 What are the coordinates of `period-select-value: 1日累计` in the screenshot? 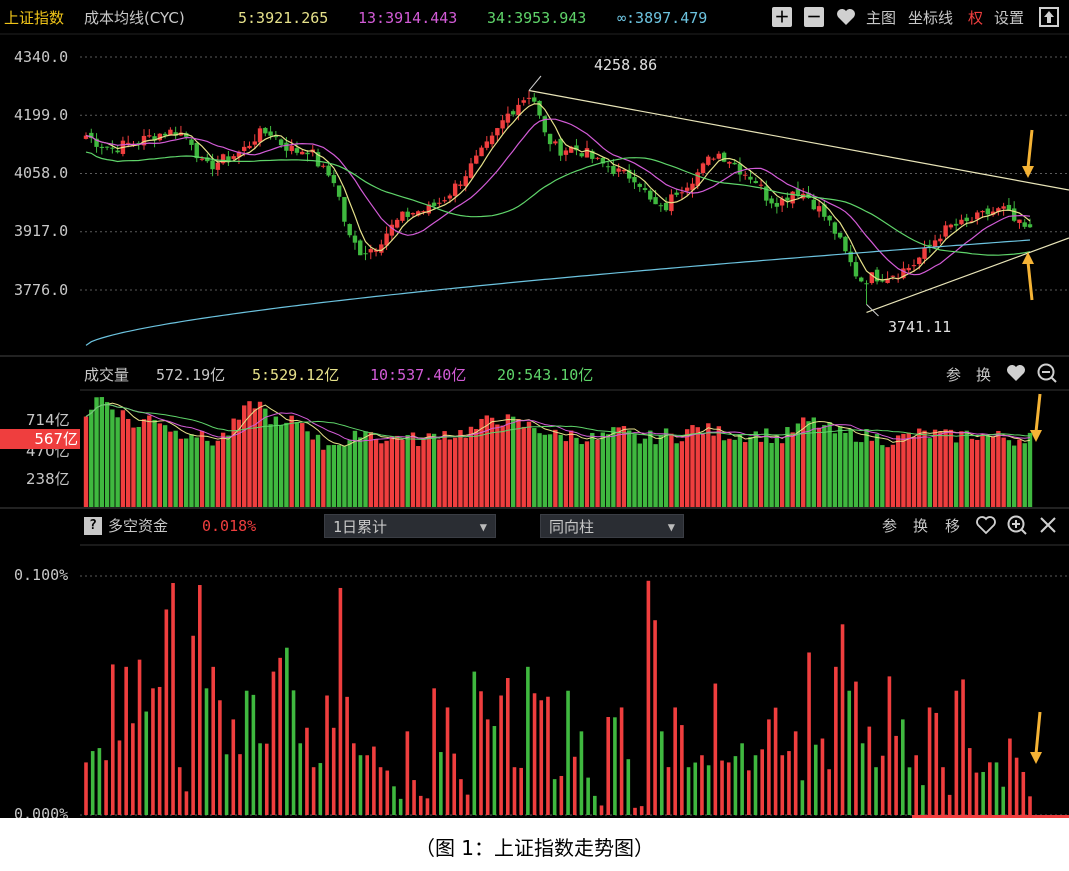 It's located at (360, 527).